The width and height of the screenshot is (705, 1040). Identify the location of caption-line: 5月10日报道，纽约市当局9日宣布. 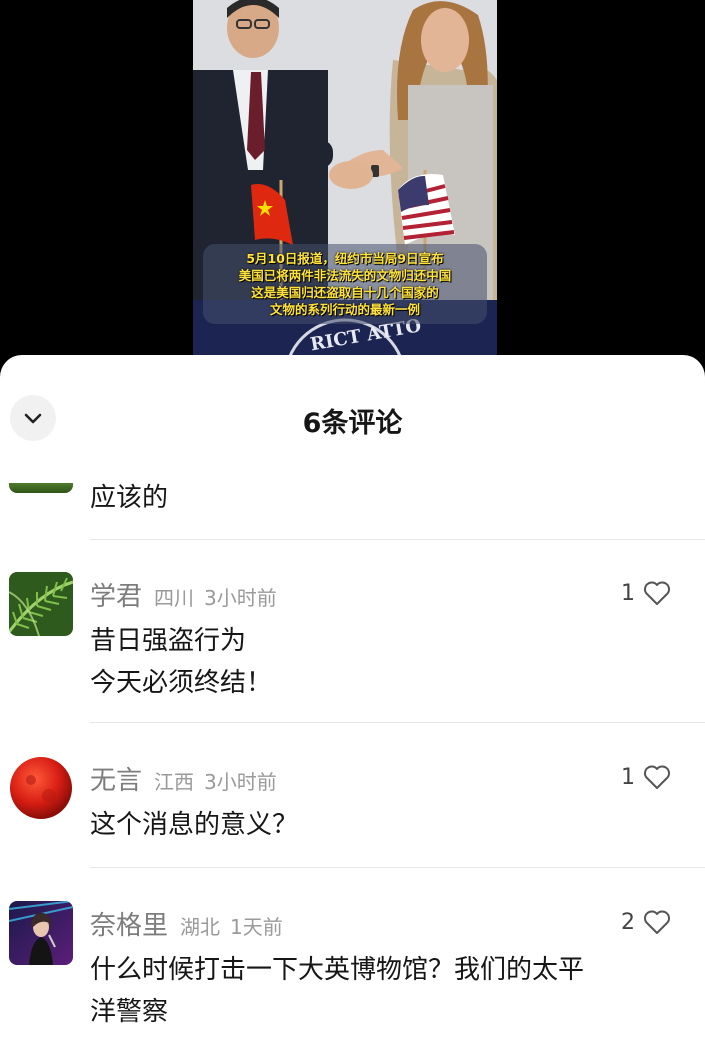
(345, 258).